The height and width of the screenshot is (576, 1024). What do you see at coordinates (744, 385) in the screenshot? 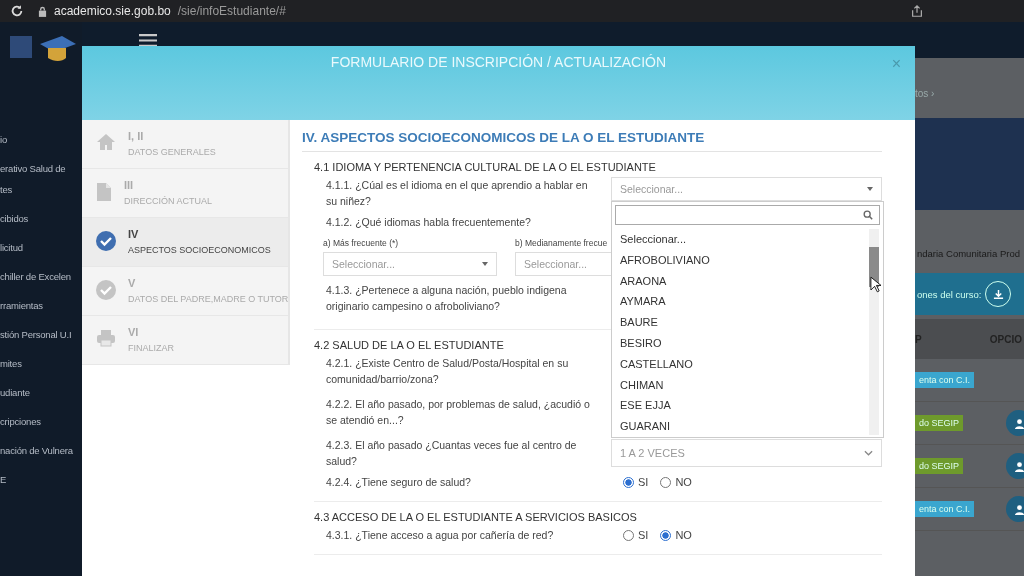
I see `dropdown-option: CHIMAN` at bounding box center [744, 385].